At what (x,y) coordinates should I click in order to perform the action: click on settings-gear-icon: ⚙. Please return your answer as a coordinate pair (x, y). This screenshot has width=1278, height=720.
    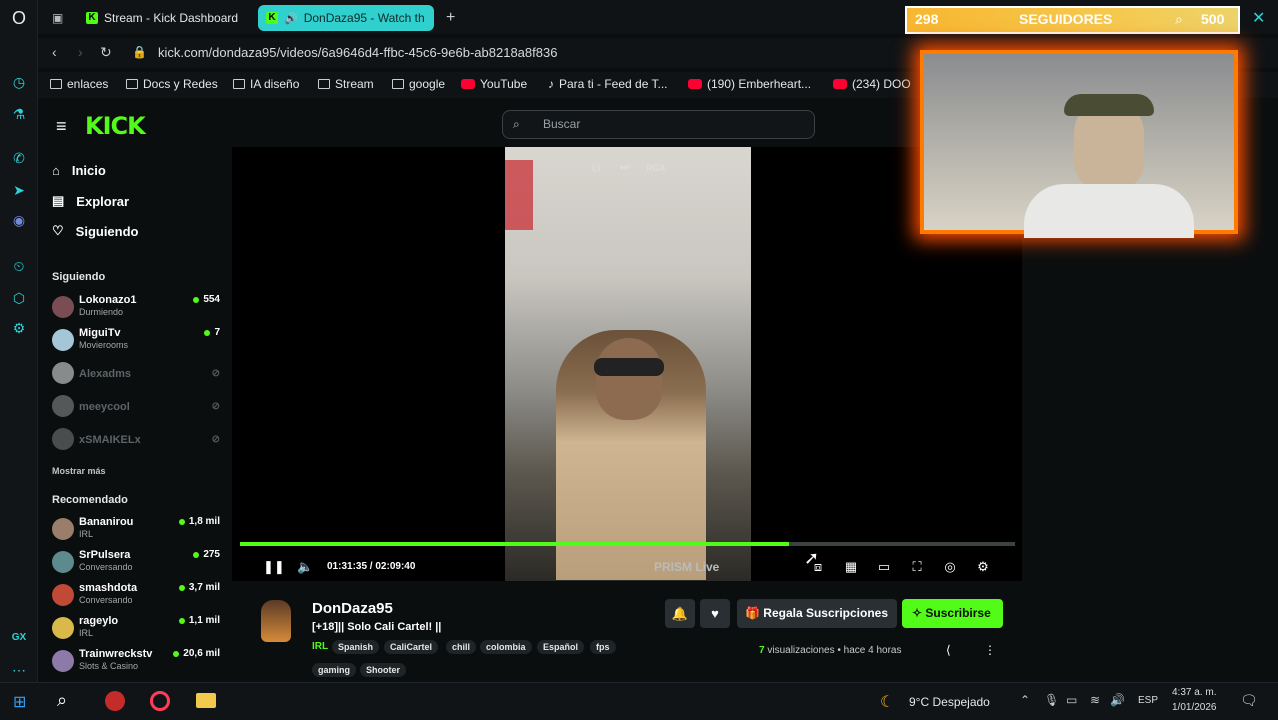
    Looking at the image, I should click on (983, 567).